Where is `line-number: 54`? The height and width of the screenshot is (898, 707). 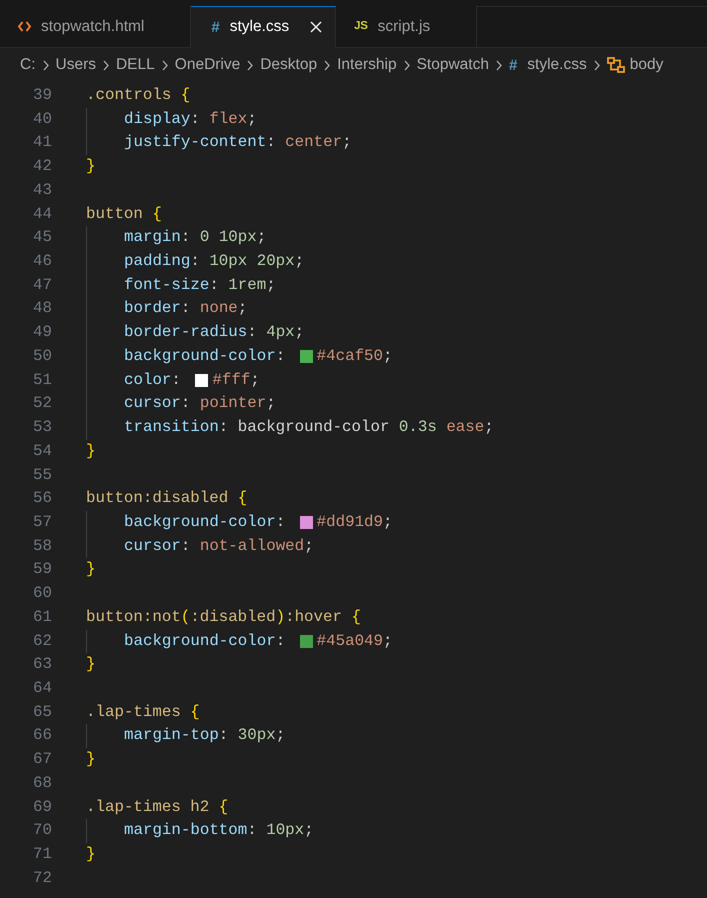 line-number: 54 is located at coordinates (42, 451).